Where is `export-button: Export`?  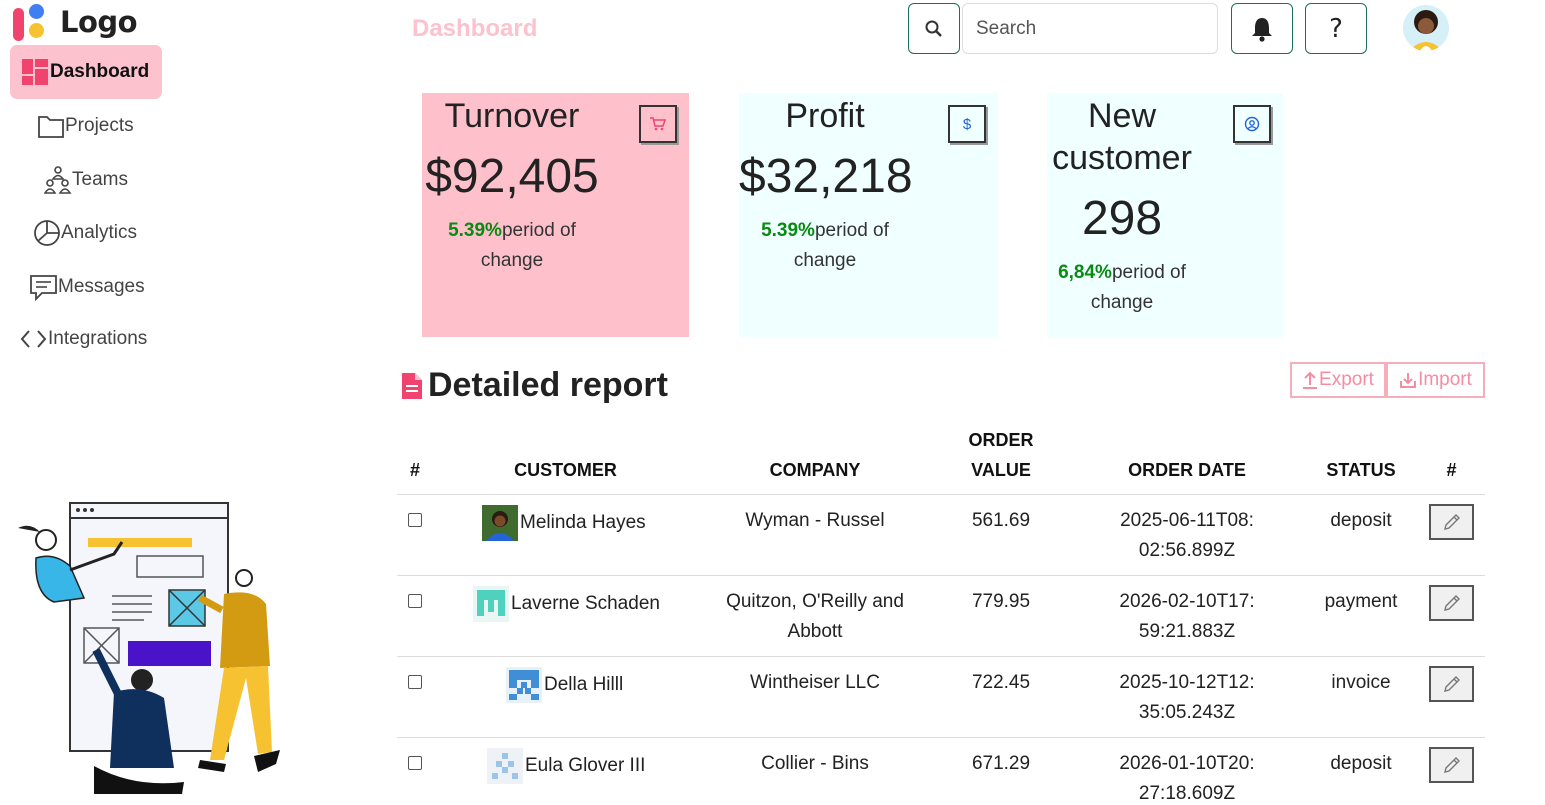 export-button: Export is located at coordinates (1338, 380).